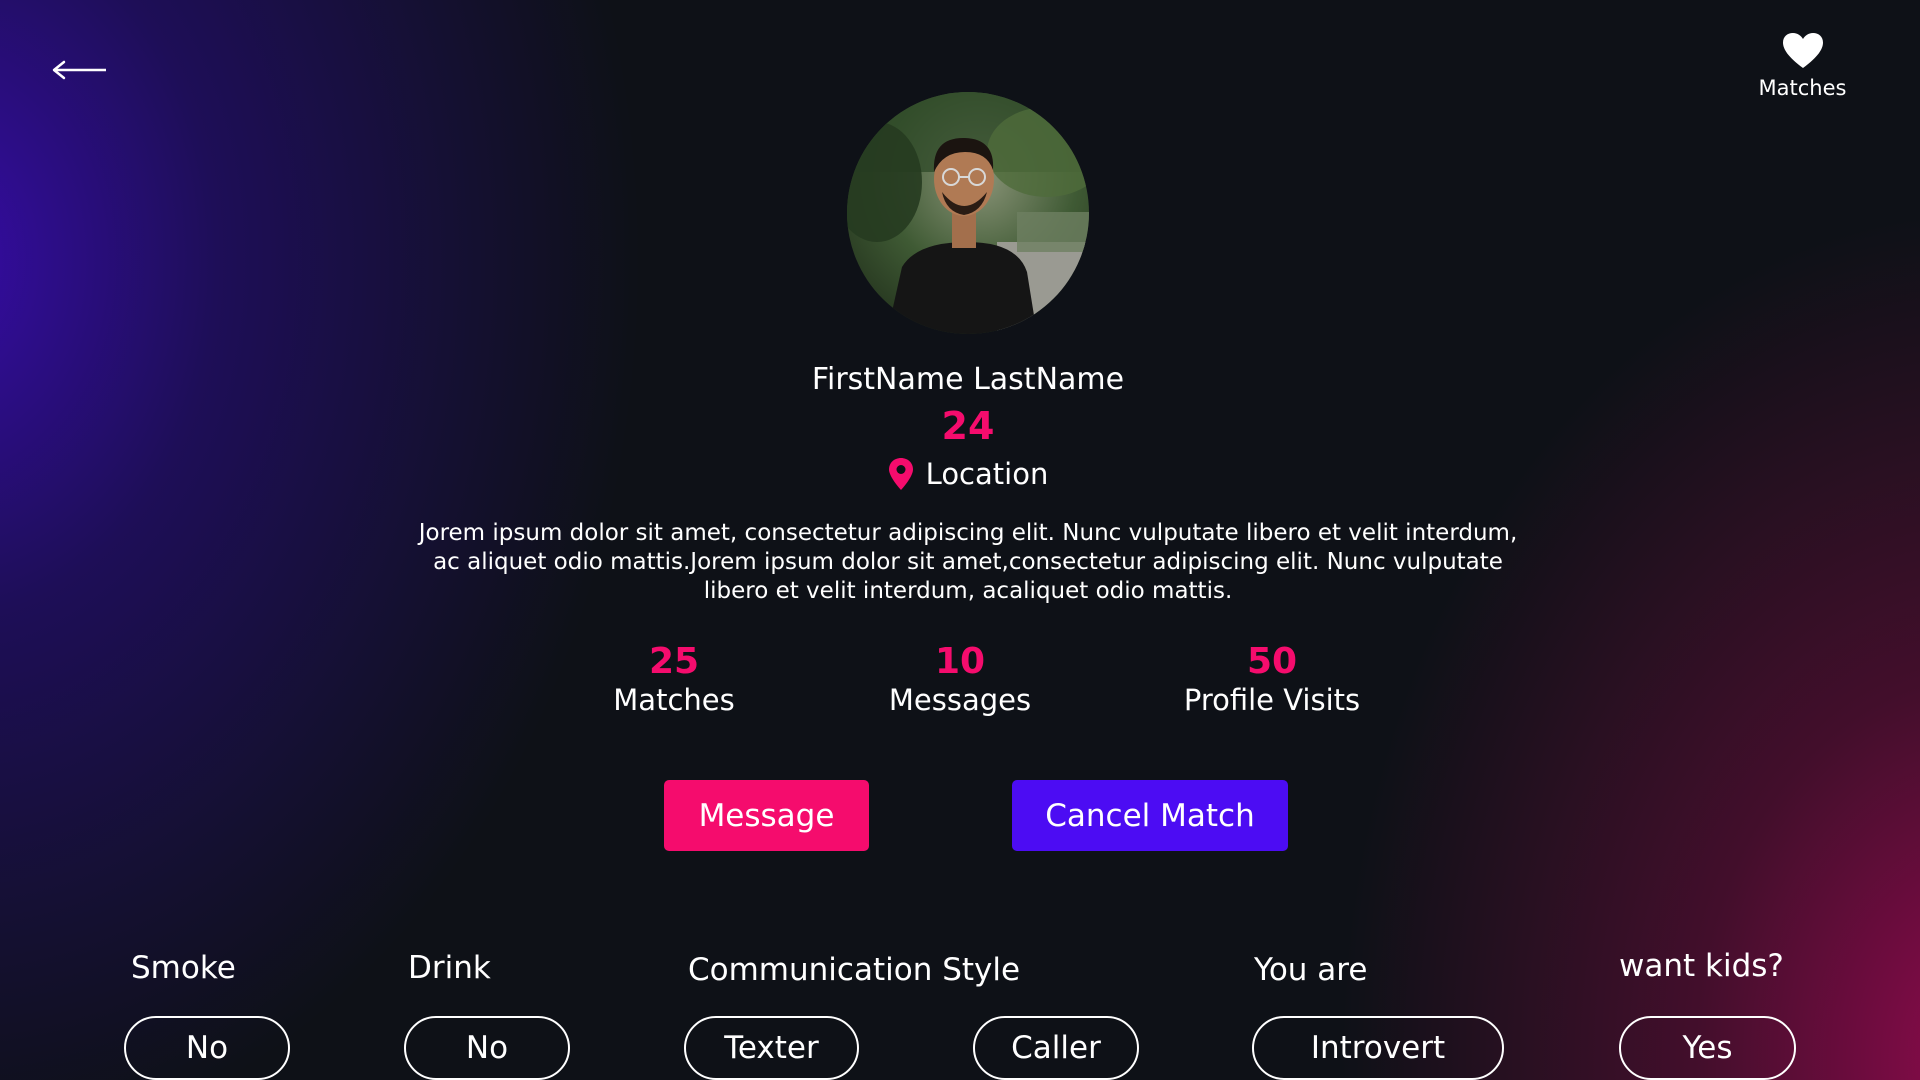 The height and width of the screenshot is (1080, 1920). Describe the element at coordinates (987, 474) in the screenshot. I see `location-text: Location` at that location.